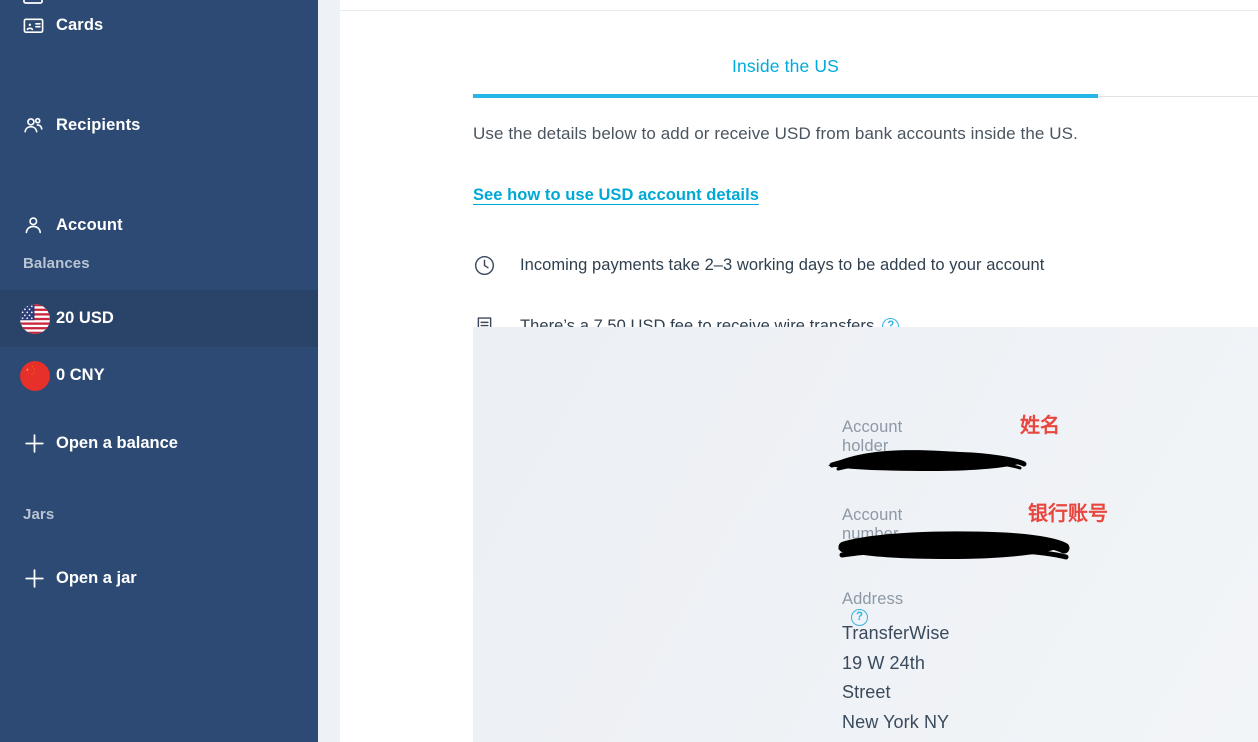 The width and height of the screenshot is (1258, 742). I want to click on card-icon, so click(39, 25).